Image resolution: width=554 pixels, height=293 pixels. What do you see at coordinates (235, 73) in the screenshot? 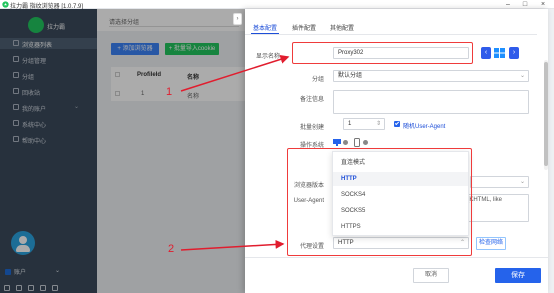
I see `arrow-to-display-name` at bounding box center [235, 73].